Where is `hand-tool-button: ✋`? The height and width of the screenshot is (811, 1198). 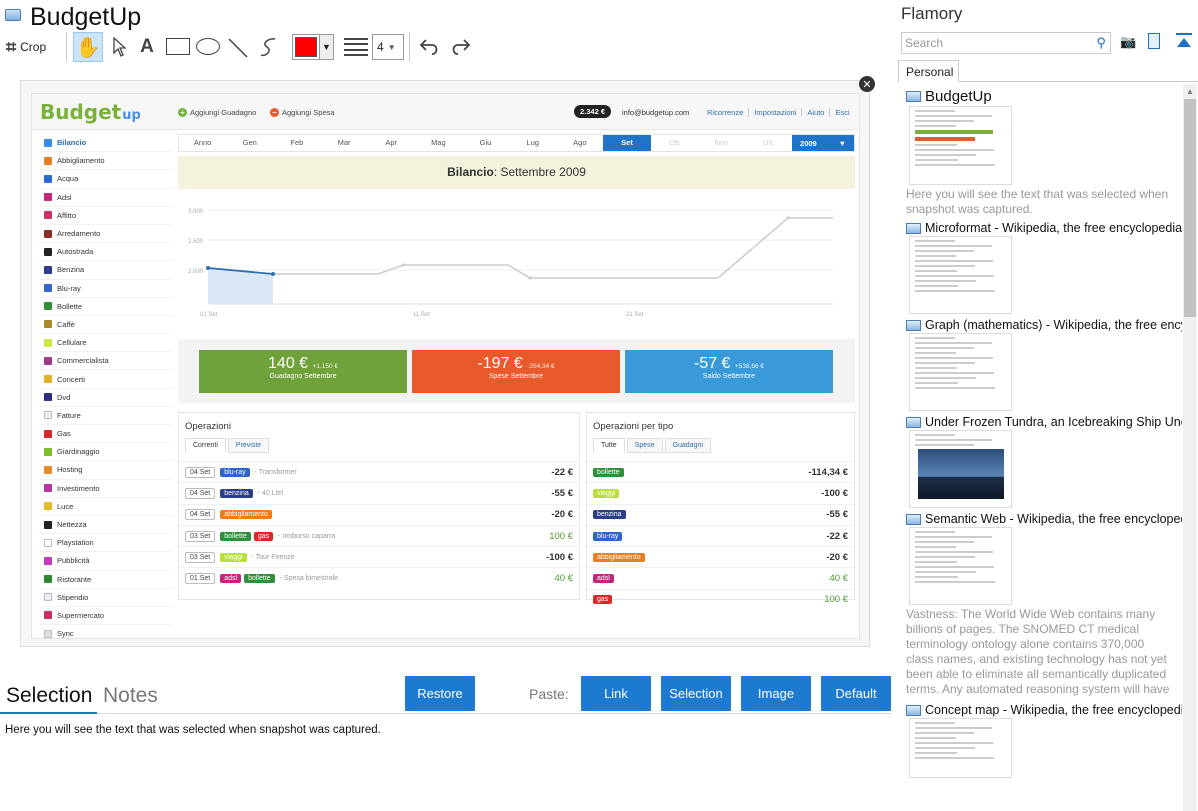
hand-tool-button: ✋ is located at coordinates (88, 47).